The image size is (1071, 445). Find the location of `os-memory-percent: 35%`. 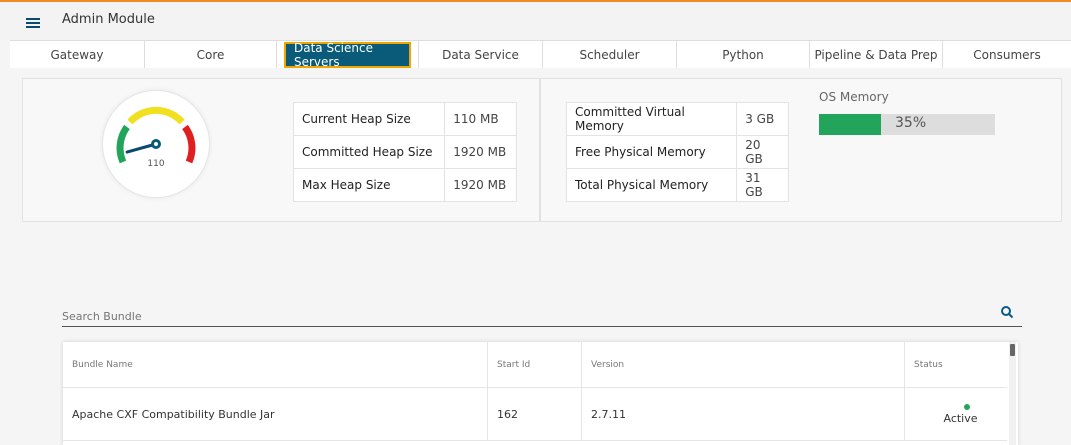

os-memory-percent: 35% is located at coordinates (911, 123).